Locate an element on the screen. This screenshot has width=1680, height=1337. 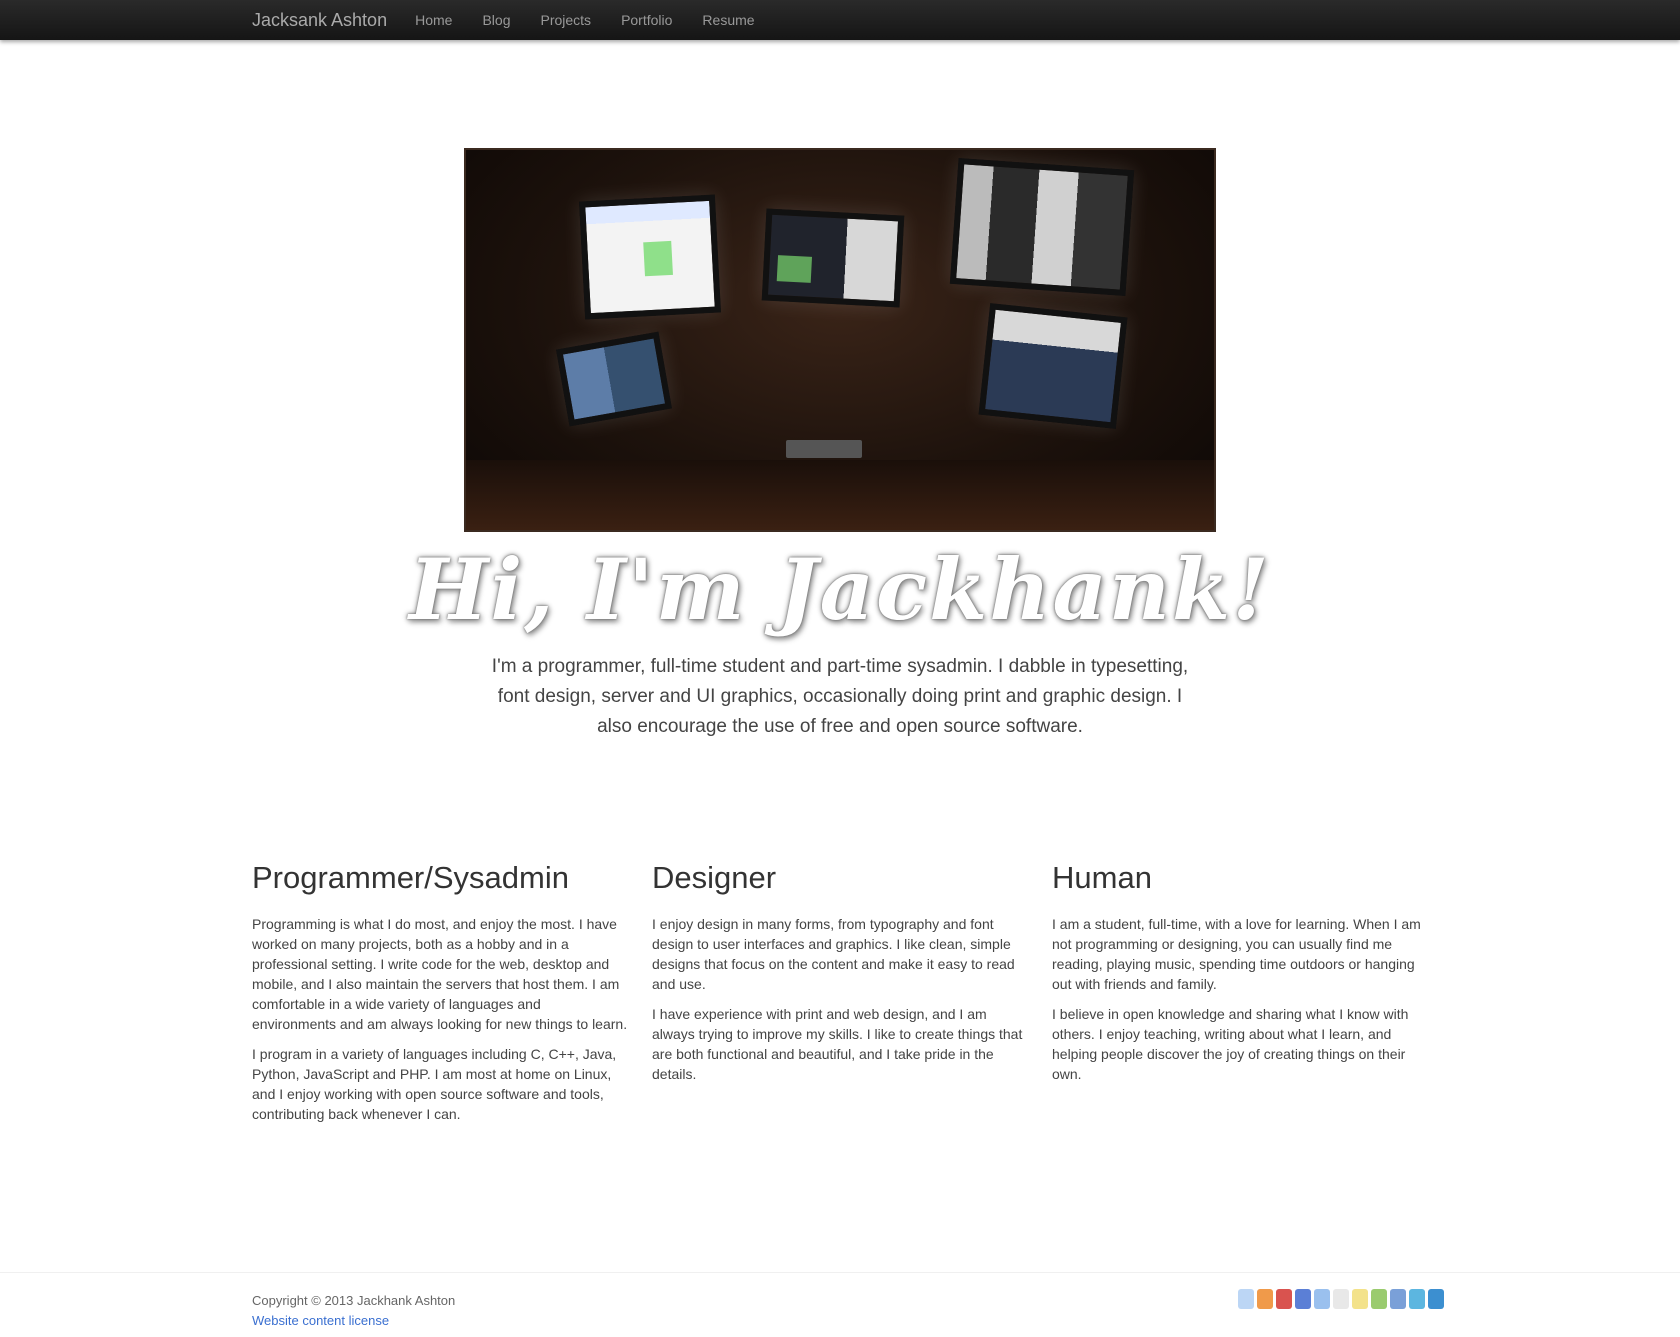
hero-image is located at coordinates (840, 340).